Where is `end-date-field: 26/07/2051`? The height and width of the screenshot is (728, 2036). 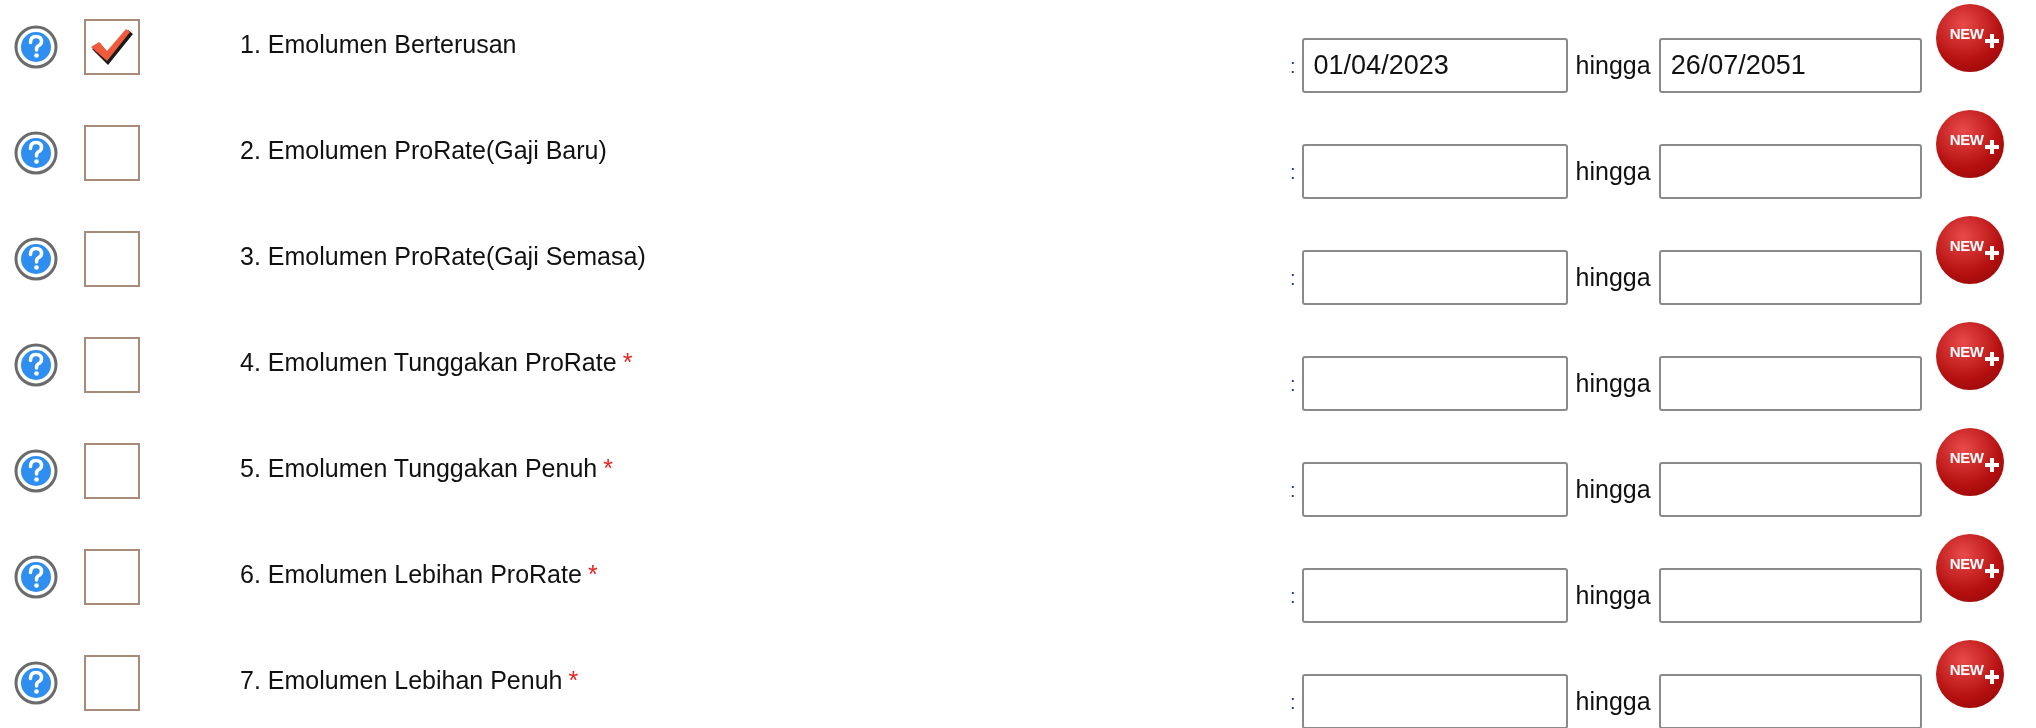 end-date-field: 26/07/2051 is located at coordinates (1790, 65).